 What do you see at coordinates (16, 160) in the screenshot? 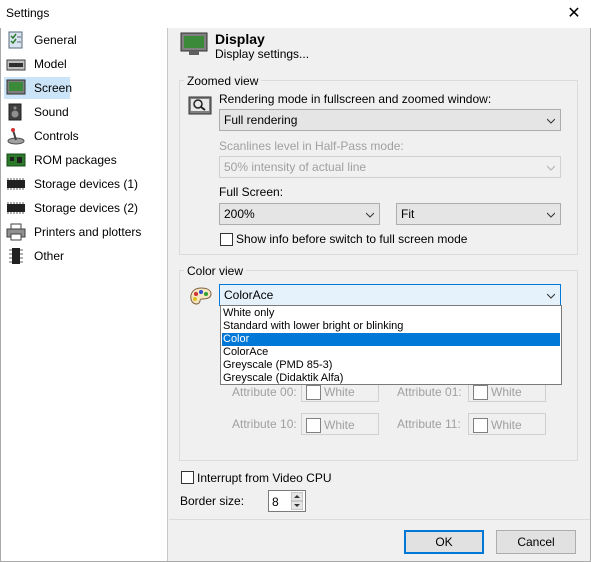
I see `circuit-board-icon` at bounding box center [16, 160].